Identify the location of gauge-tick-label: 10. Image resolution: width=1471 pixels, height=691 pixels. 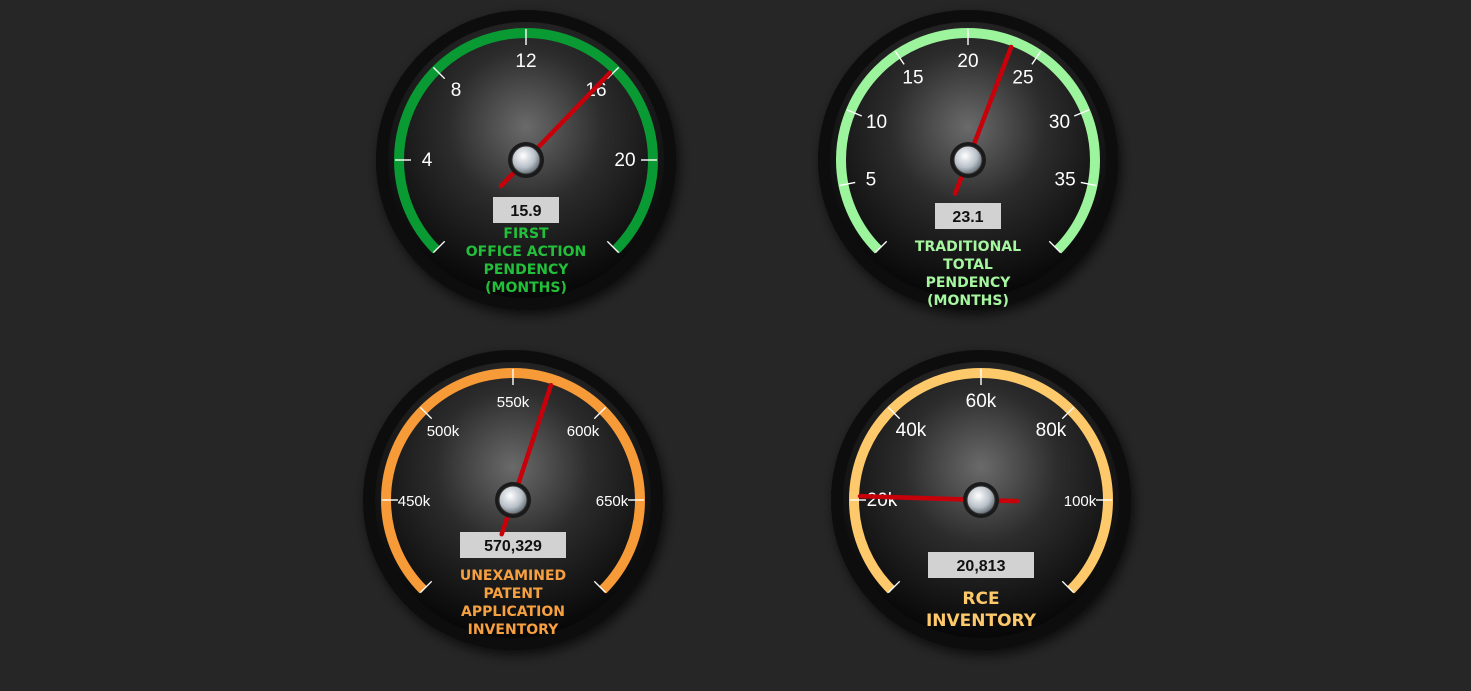
(876, 122).